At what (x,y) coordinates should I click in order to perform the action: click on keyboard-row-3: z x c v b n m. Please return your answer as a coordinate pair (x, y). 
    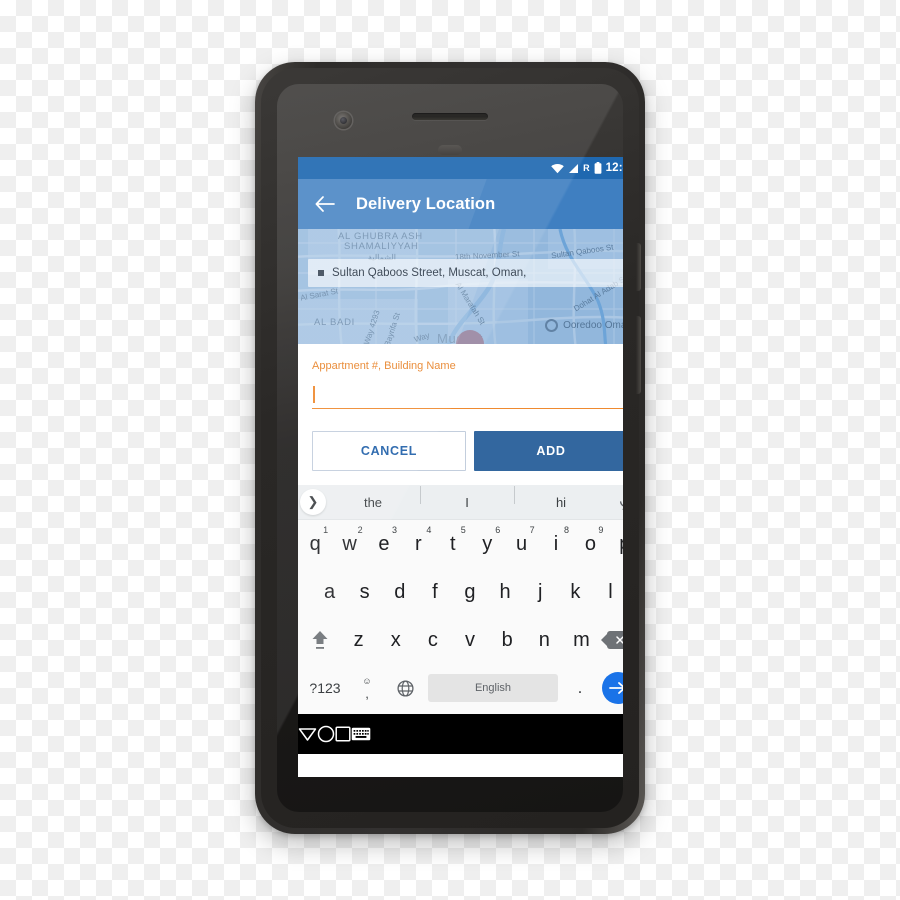
    Looking at the image, I should click on (460, 640).